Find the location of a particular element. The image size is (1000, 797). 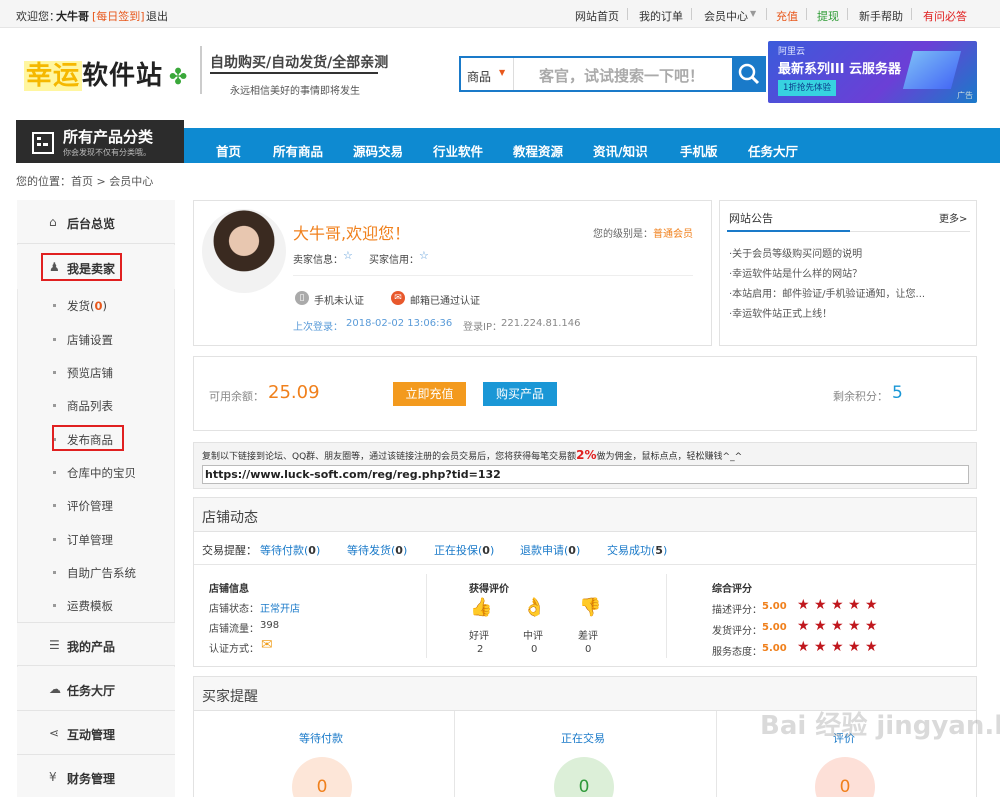

rating-title: 获得评价 is located at coordinates (489, 589).